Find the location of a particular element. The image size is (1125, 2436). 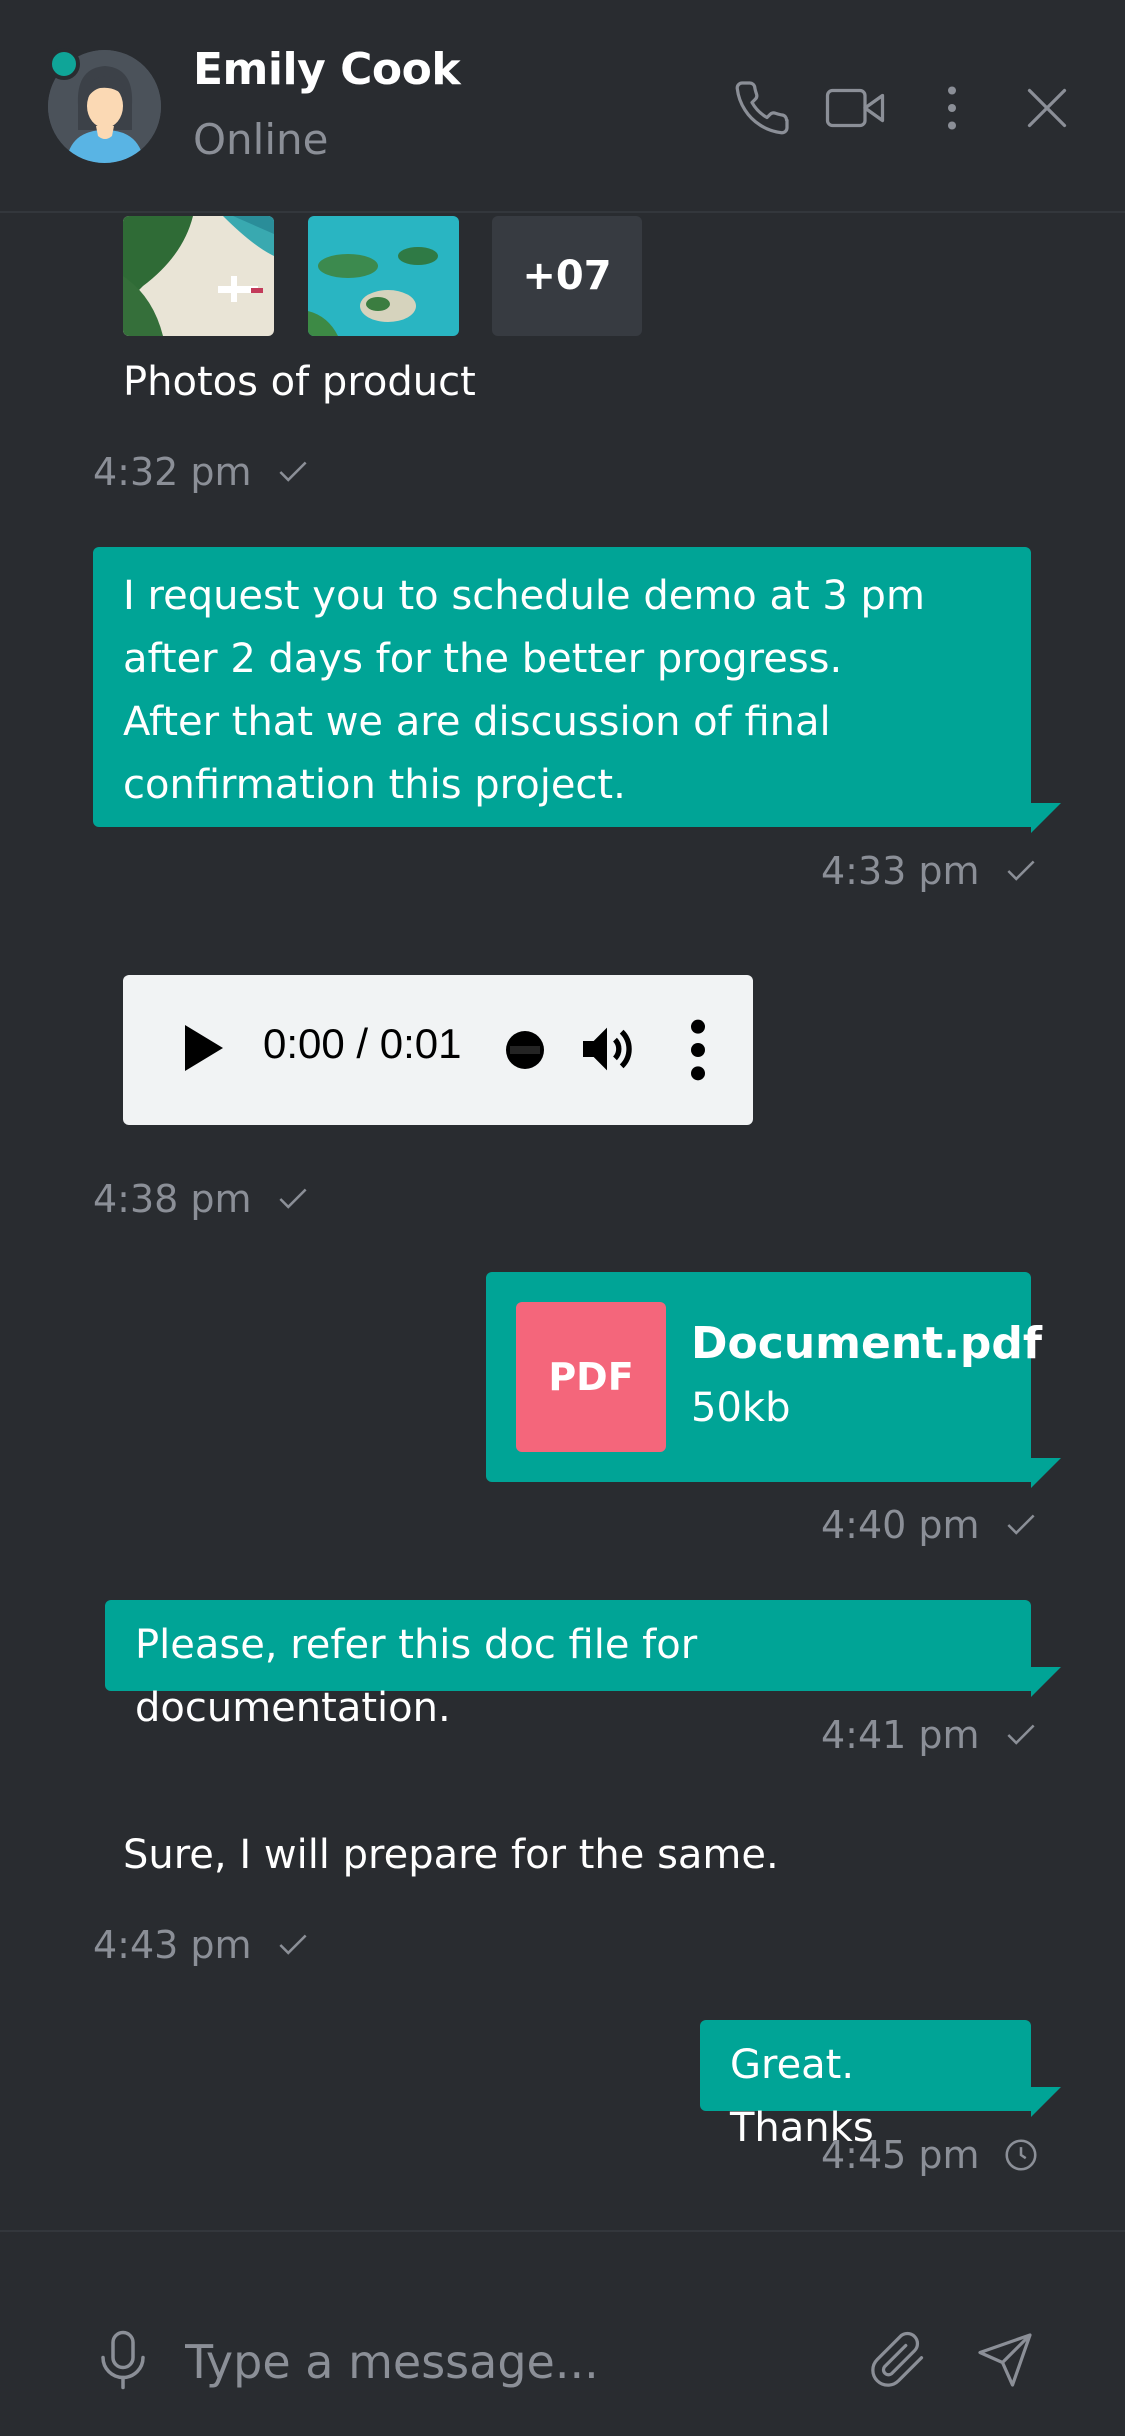

message-timestamp: 4:33 pm is located at coordinates (930, 871).